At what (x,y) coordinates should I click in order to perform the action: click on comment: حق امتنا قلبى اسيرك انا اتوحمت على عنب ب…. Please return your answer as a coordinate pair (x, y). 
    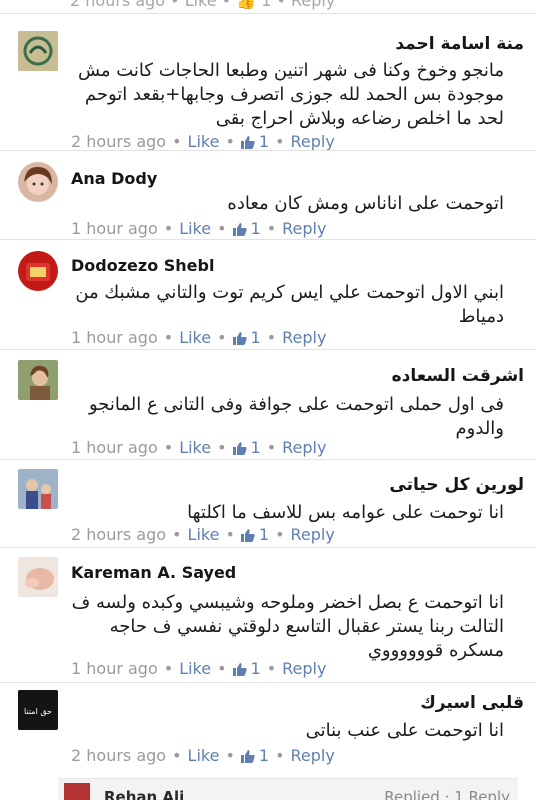
    Looking at the image, I should click on (268, 730).